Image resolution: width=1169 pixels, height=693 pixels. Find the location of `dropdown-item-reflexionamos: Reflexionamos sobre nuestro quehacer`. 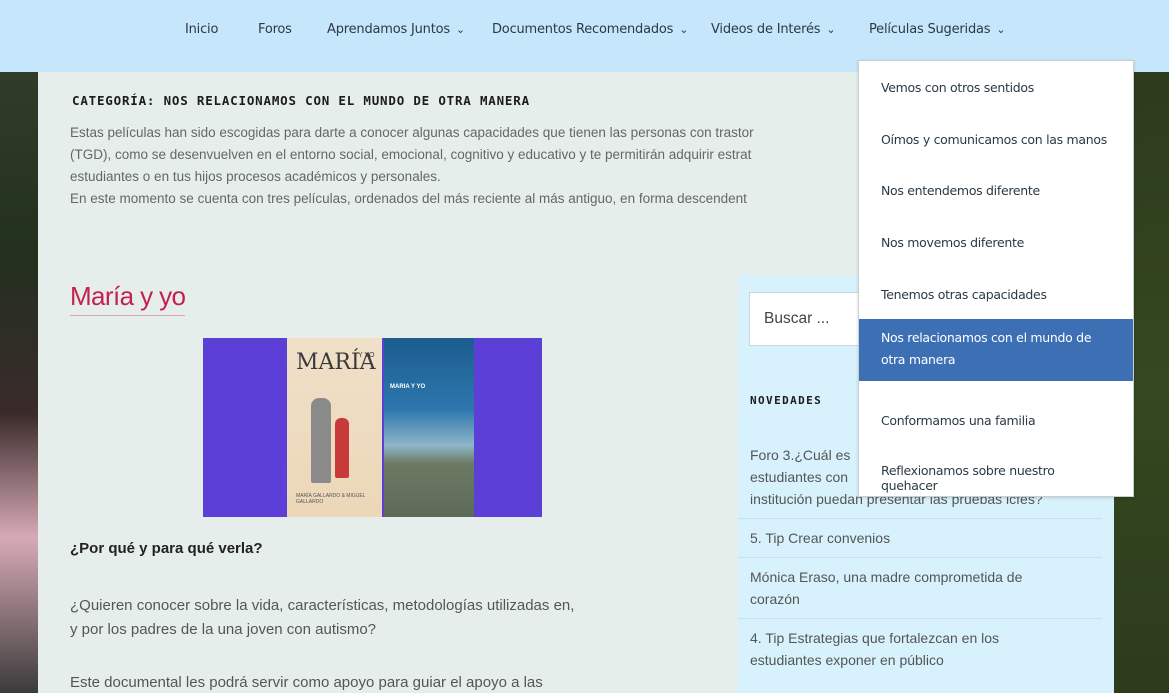

dropdown-item-reflexionamos: Reflexionamos sobre nuestro quehacer is located at coordinates (996, 478).